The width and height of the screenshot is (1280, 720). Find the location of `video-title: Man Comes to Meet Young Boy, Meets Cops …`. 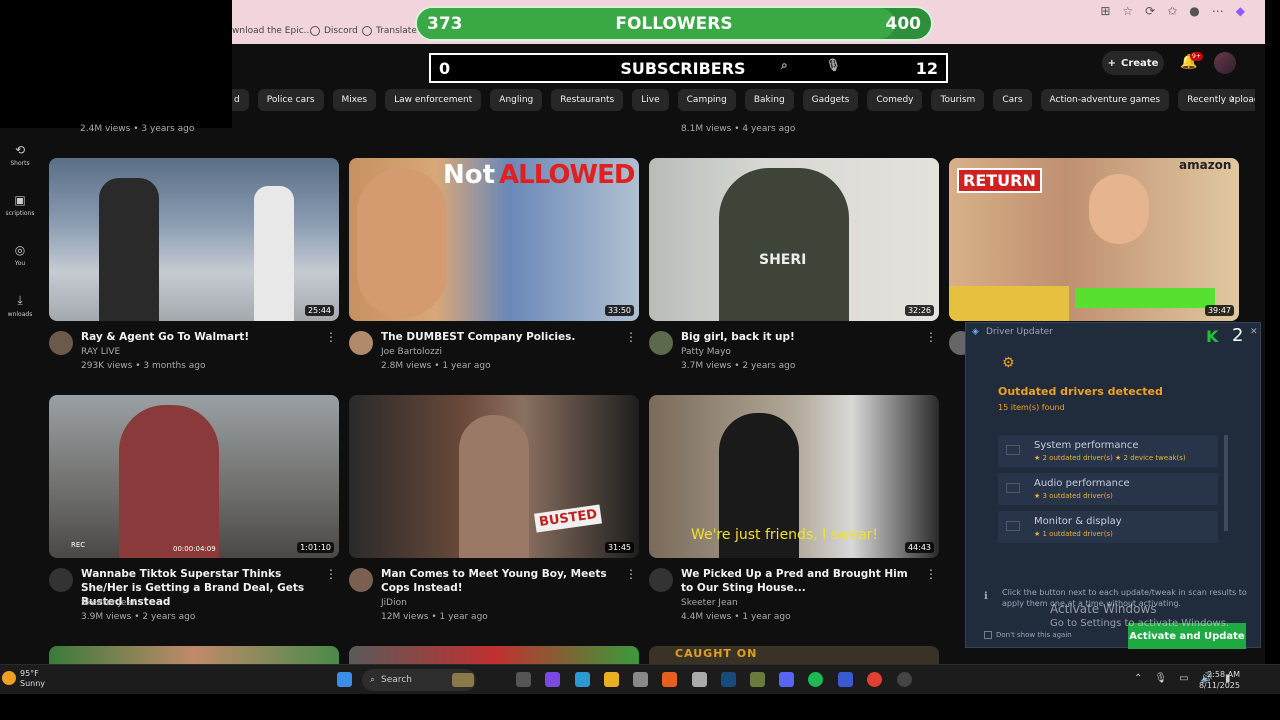

video-title: Man Comes to Meet Young Boy, Meets Cops … is located at coordinates (499, 581).